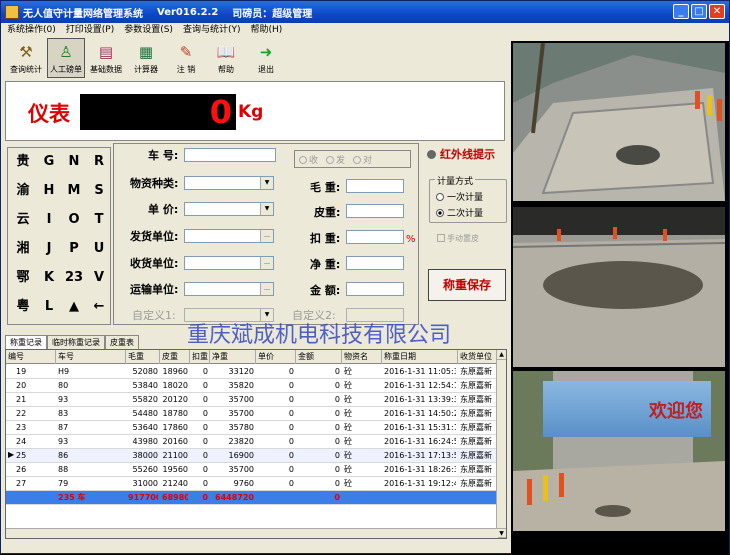  What do you see at coordinates (308, 159) in the screenshot?
I see `radio-receive: 收` at bounding box center [308, 159].